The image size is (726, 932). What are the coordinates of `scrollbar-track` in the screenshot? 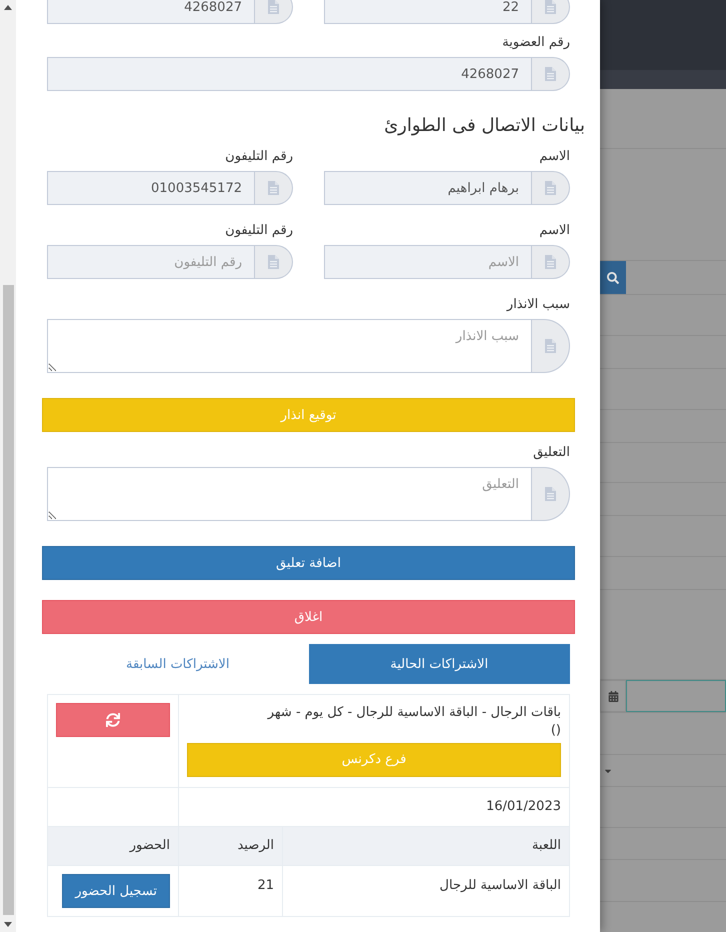 It's located at (8, 466).